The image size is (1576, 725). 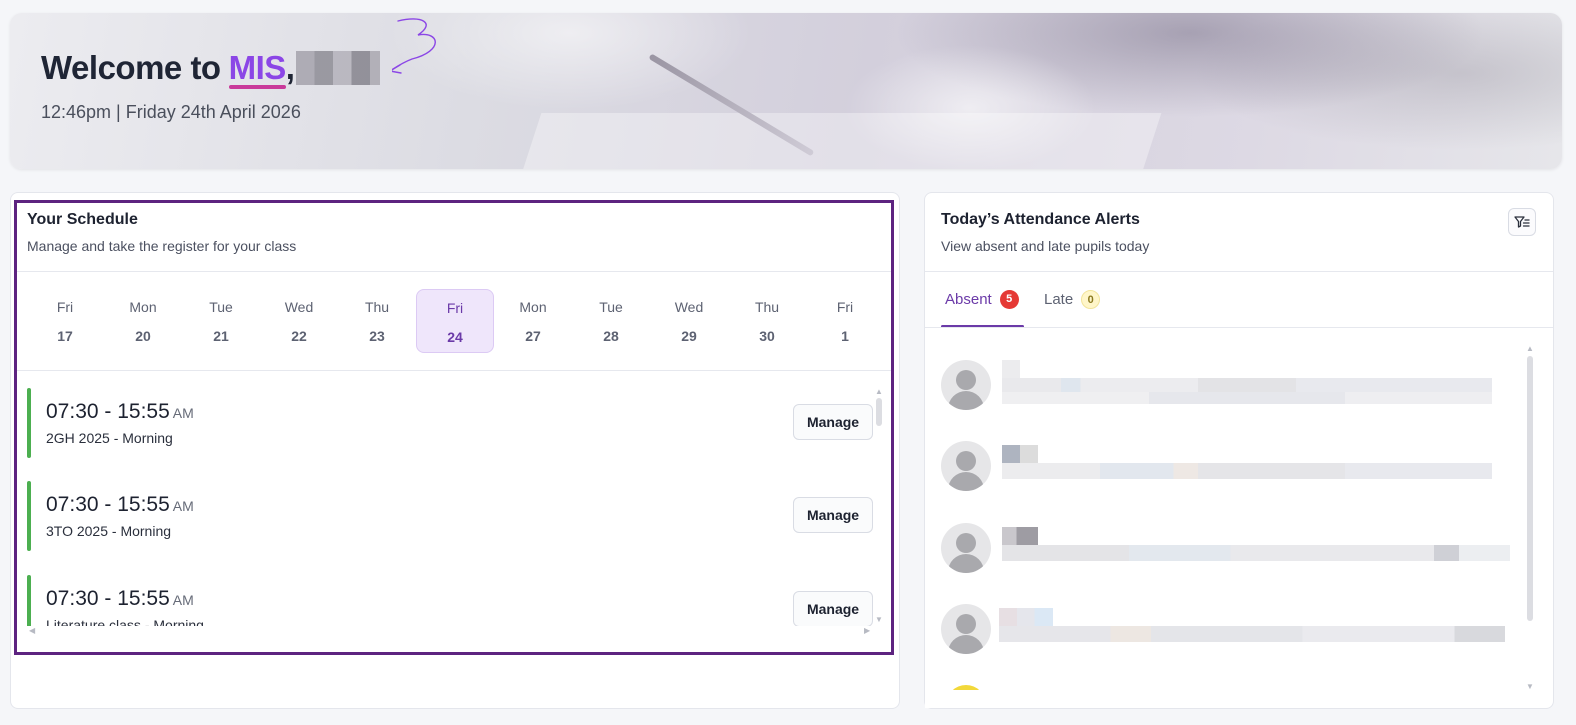 I want to click on filter-list-icon, so click(x=1522, y=222).